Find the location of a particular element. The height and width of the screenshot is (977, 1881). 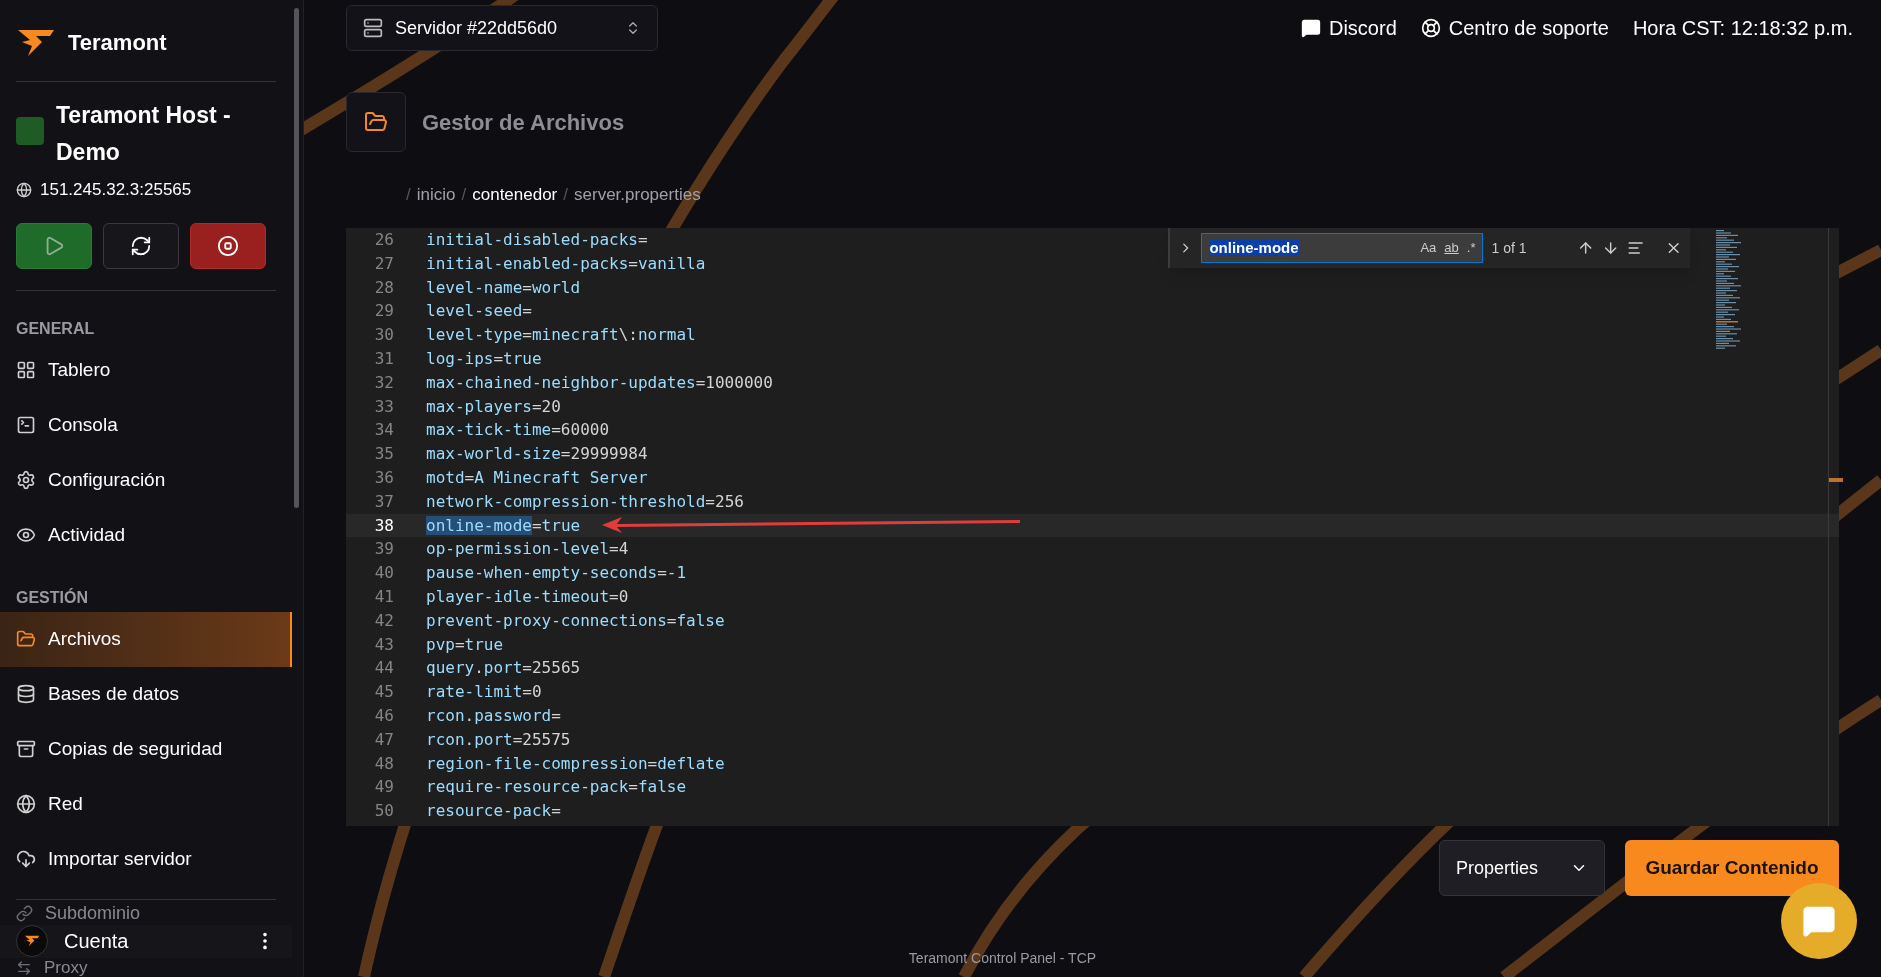

code-line: max-world-size=29999984 is located at coordinates (537, 454).